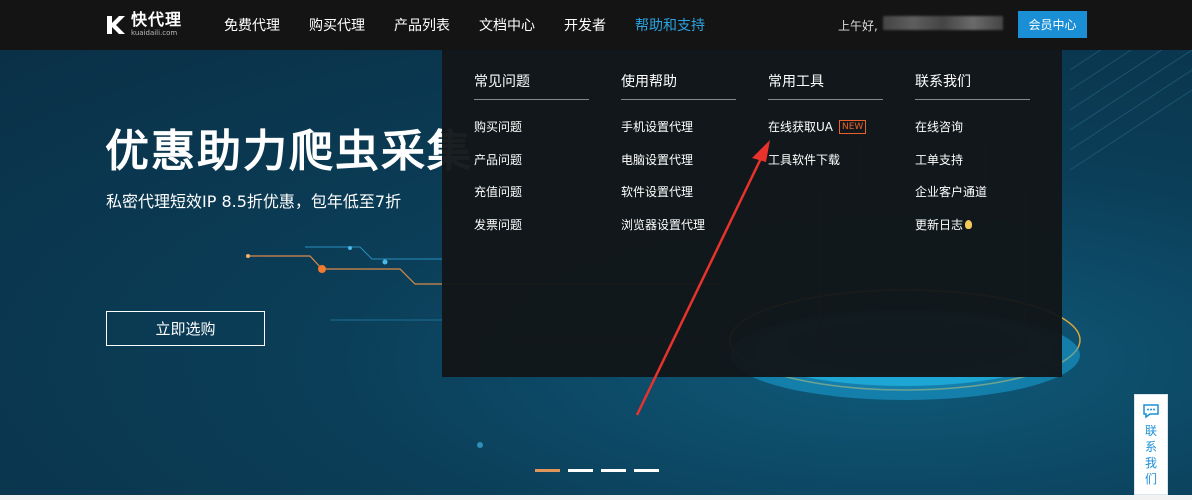 This screenshot has width=1192, height=500. Describe the element at coordinates (800, 127) in the screenshot. I see `menu-item-label: 在线获取UA` at that location.